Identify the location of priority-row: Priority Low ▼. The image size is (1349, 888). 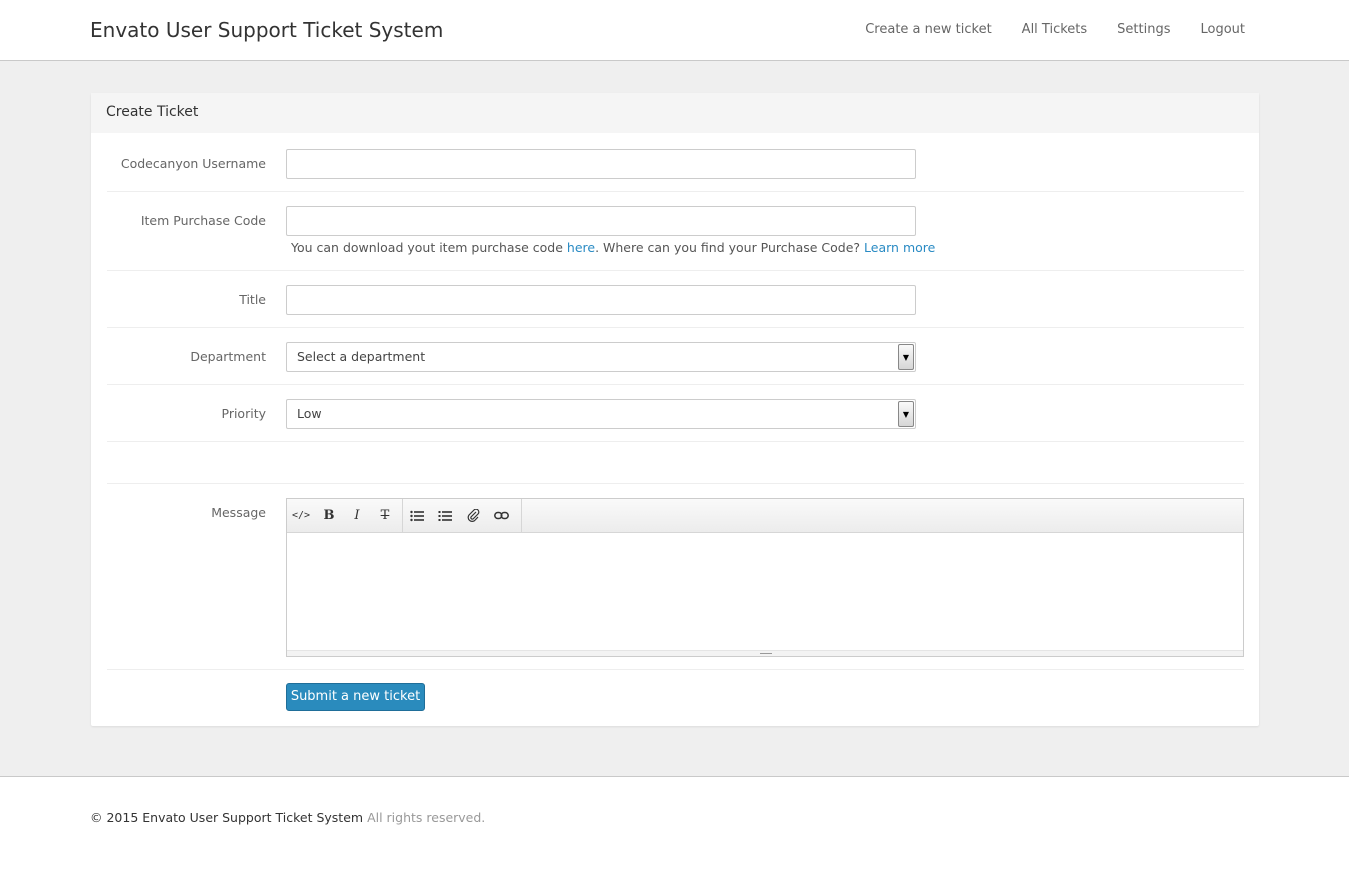
(675, 413).